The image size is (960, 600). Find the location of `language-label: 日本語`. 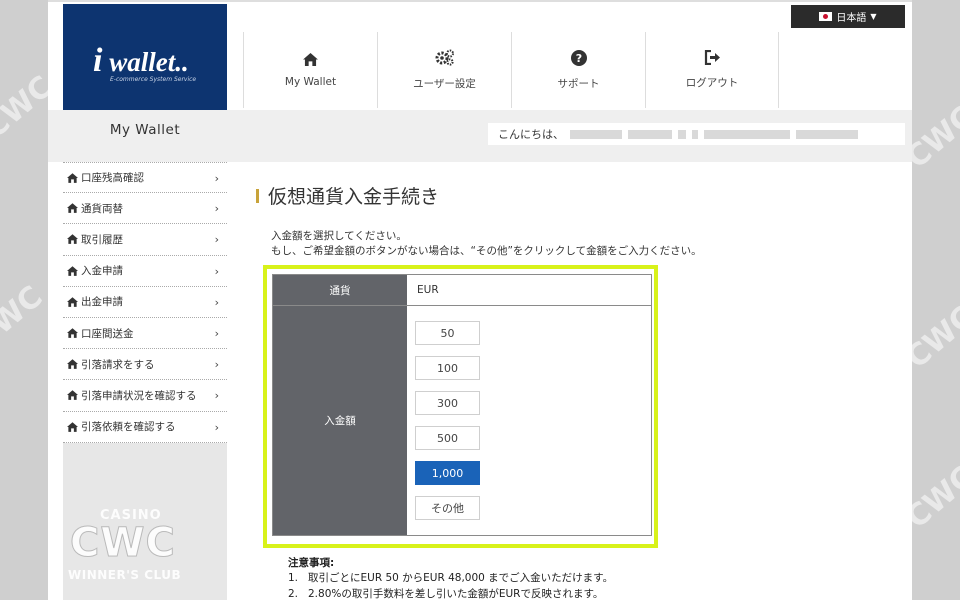

language-label: 日本語 is located at coordinates (851, 18).